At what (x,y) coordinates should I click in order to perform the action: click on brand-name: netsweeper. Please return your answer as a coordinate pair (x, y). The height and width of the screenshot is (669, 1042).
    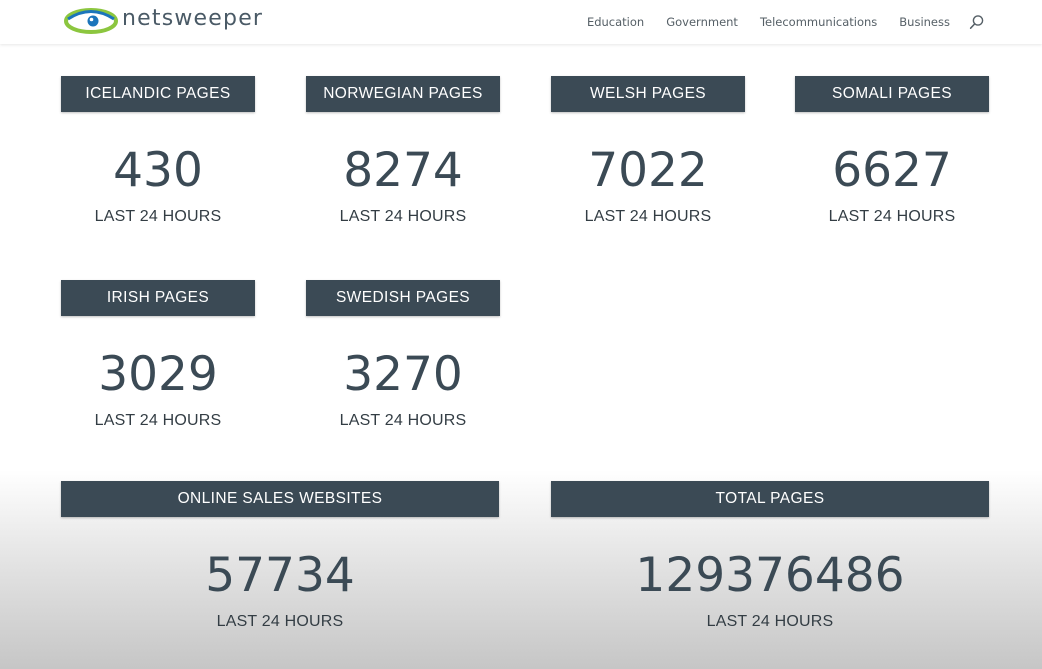
    Looking at the image, I should click on (193, 18).